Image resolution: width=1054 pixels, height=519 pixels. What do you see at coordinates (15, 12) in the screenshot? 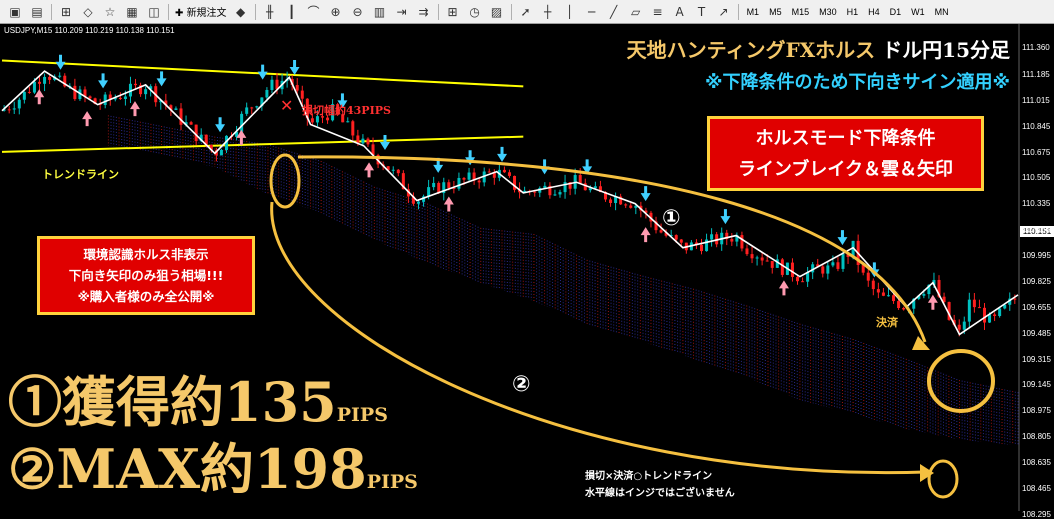
I see `new-chart-icon: ▣` at bounding box center [15, 12].